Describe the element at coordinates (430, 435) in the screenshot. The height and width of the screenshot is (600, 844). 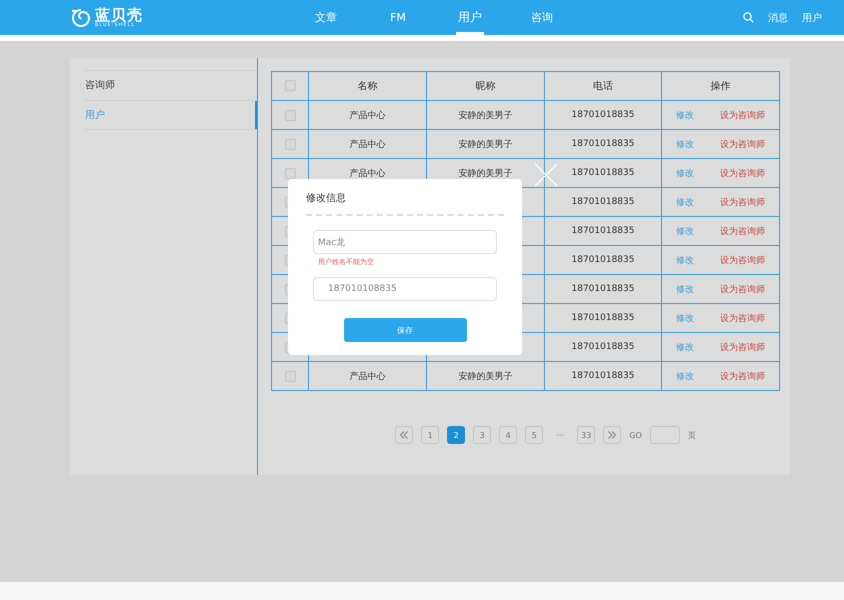
I see `page-button: 1` at that location.